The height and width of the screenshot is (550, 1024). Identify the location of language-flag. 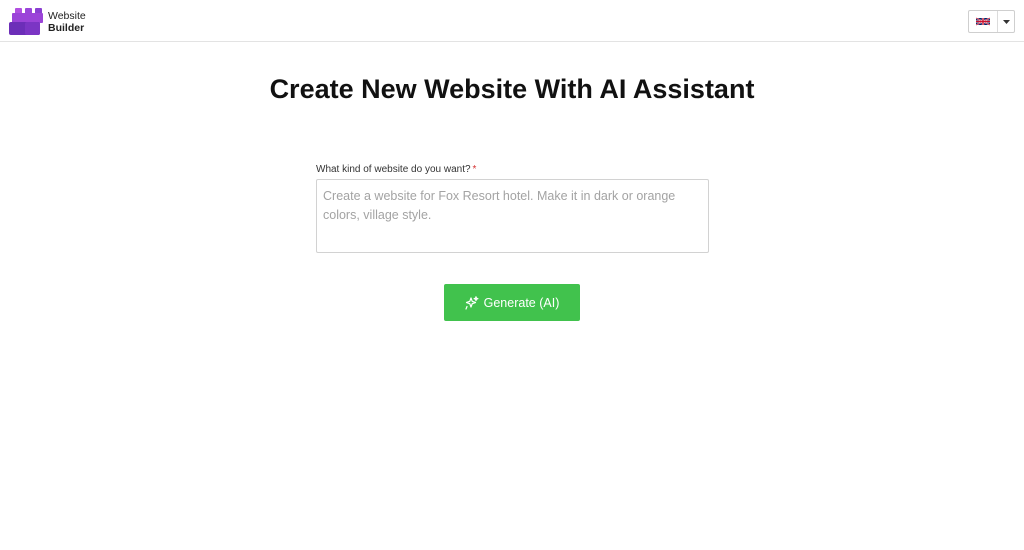
(983, 21).